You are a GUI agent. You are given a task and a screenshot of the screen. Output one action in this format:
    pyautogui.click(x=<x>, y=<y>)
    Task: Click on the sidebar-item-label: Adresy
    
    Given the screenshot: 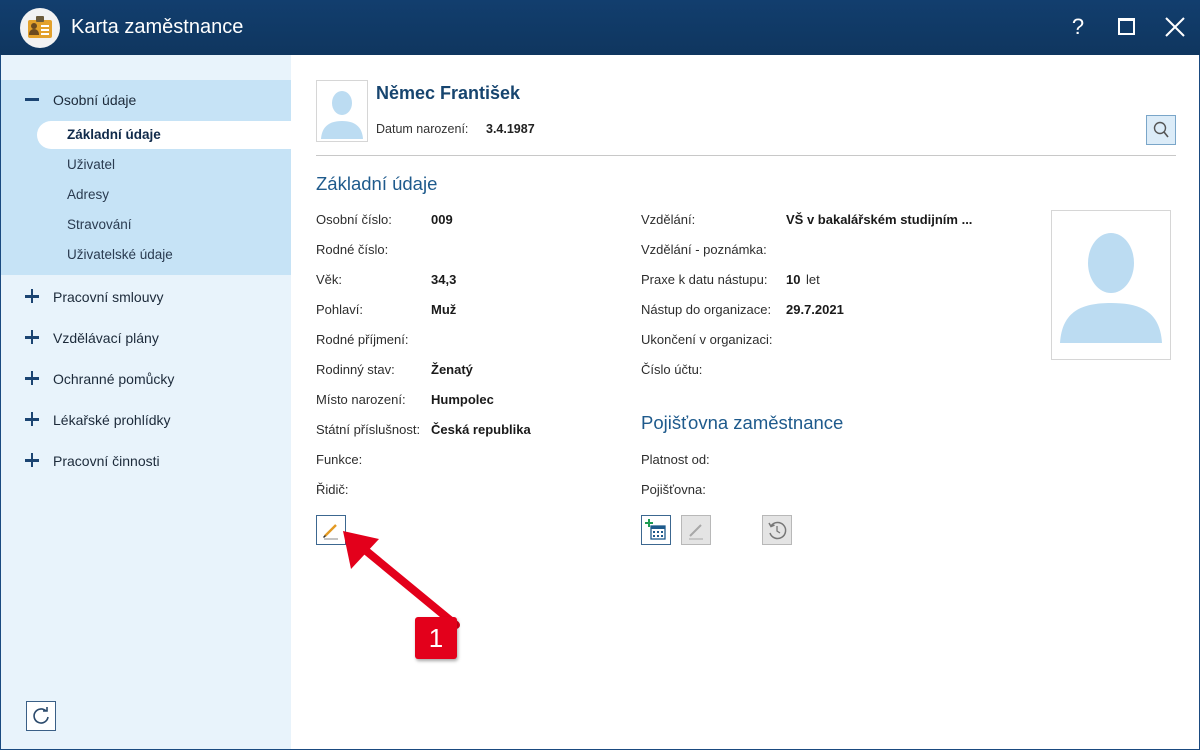 What is the action you would take?
    pyautogui.click(x=88, y=194)
    